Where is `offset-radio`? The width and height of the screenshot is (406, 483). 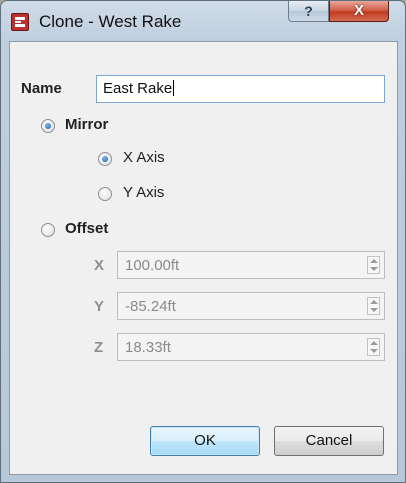
offset-radio is located at coordinates (48, 230).